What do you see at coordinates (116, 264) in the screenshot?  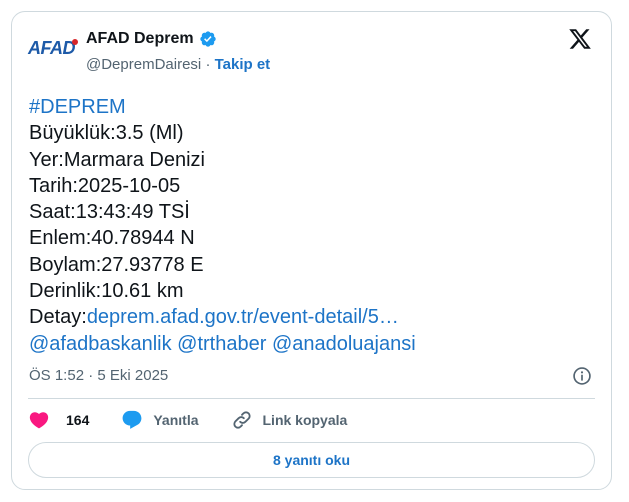 I see `longitude-line: Boylam:27.93778 E` at bounding box center [116, 264].